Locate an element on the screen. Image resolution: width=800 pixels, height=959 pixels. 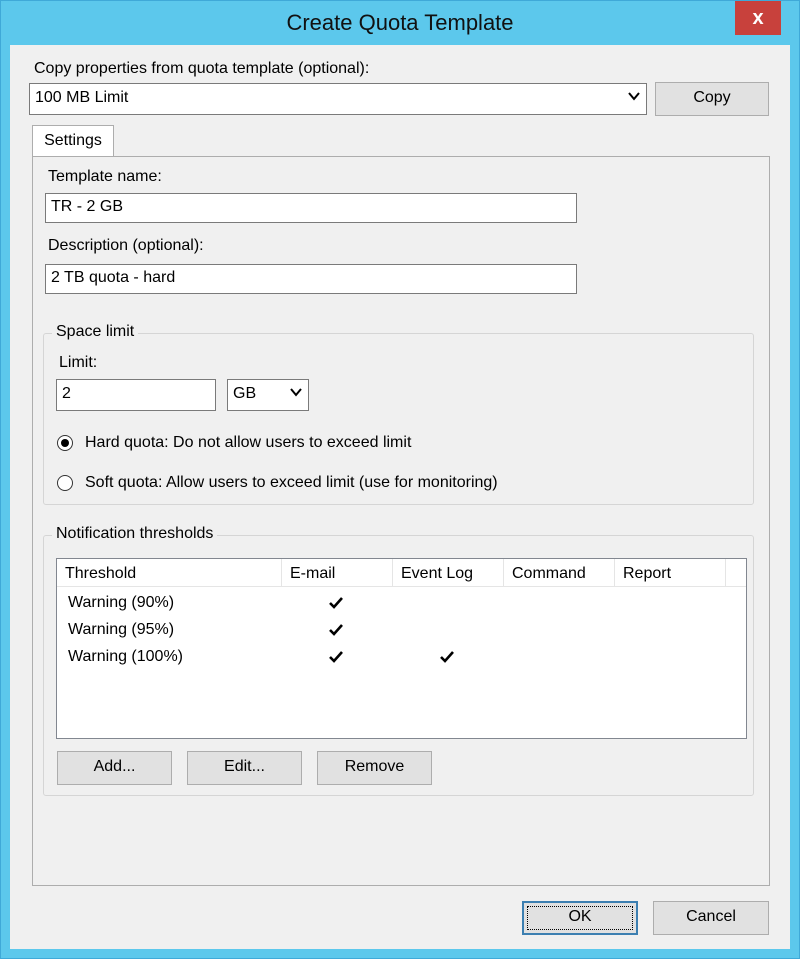
remove-button-label: Remove is located at coordinates (374, 766).